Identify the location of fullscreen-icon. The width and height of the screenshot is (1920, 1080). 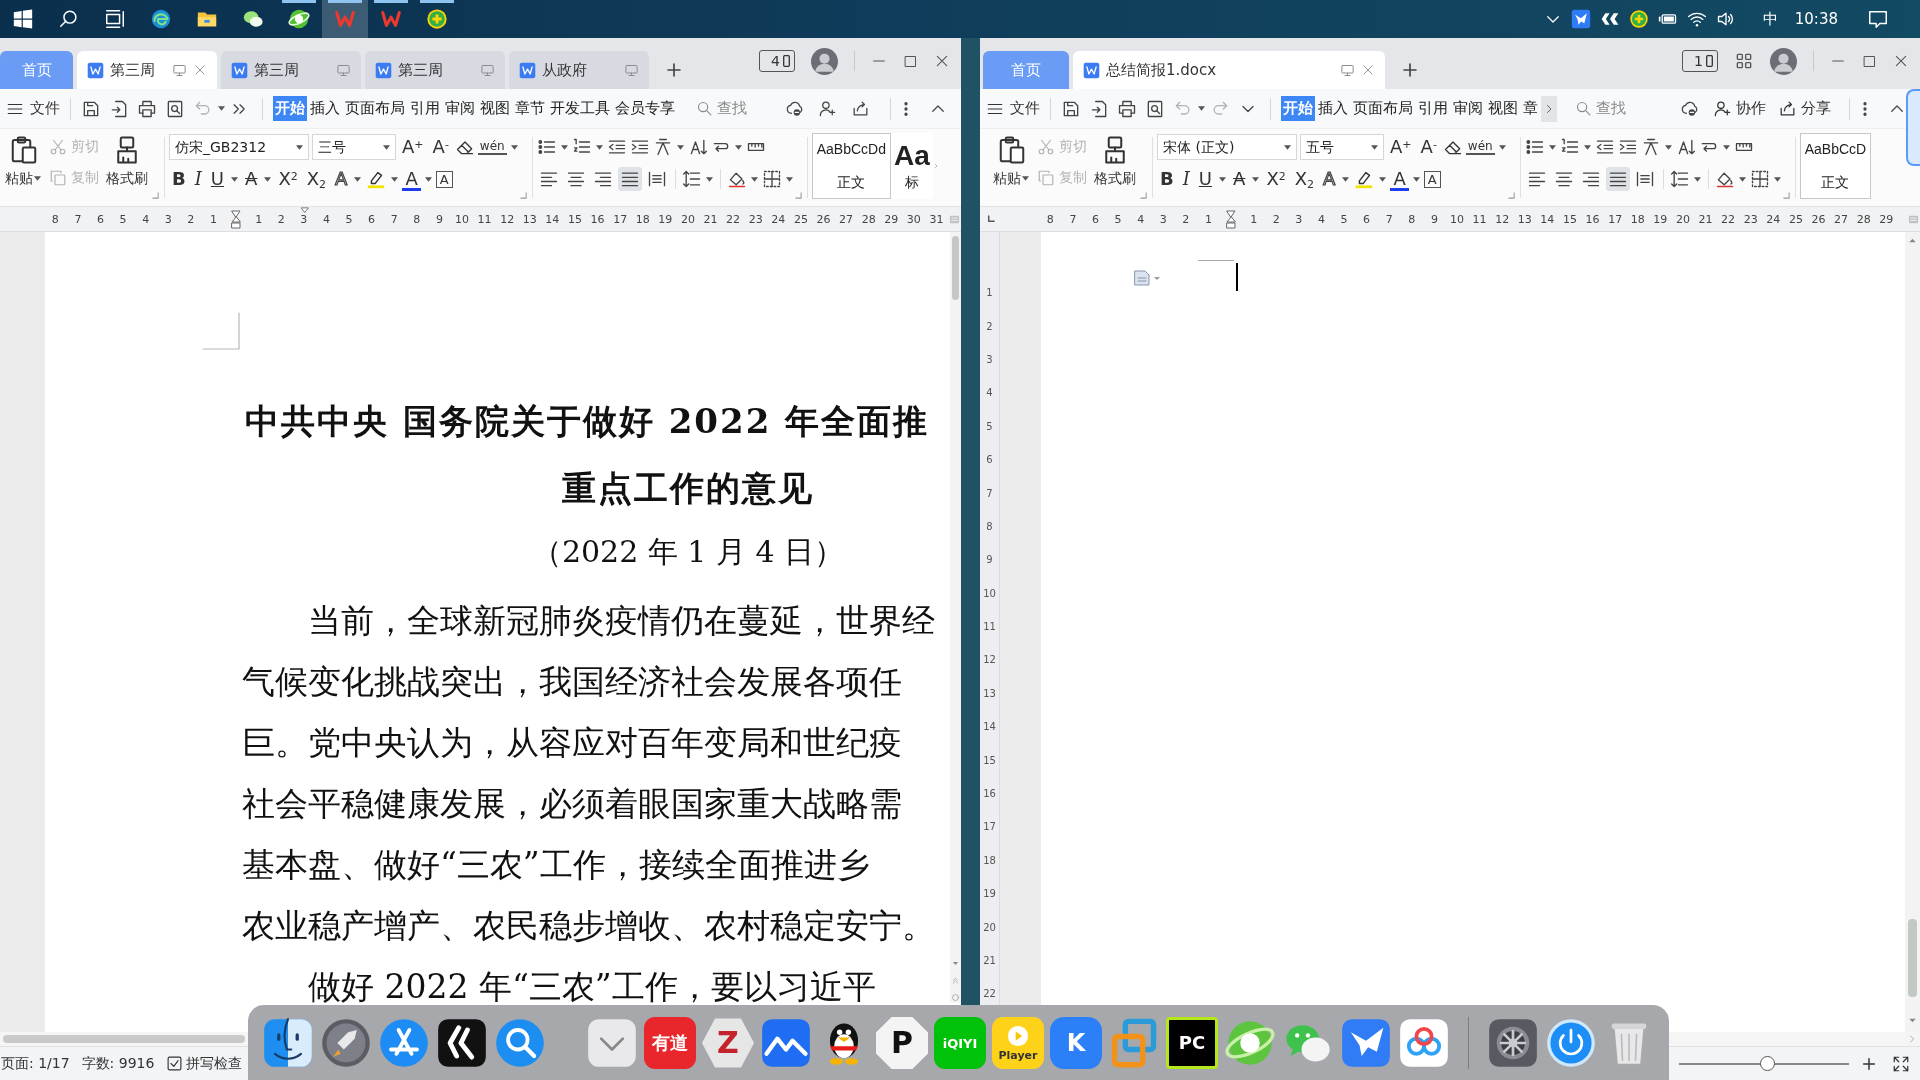
(1901, 1063).